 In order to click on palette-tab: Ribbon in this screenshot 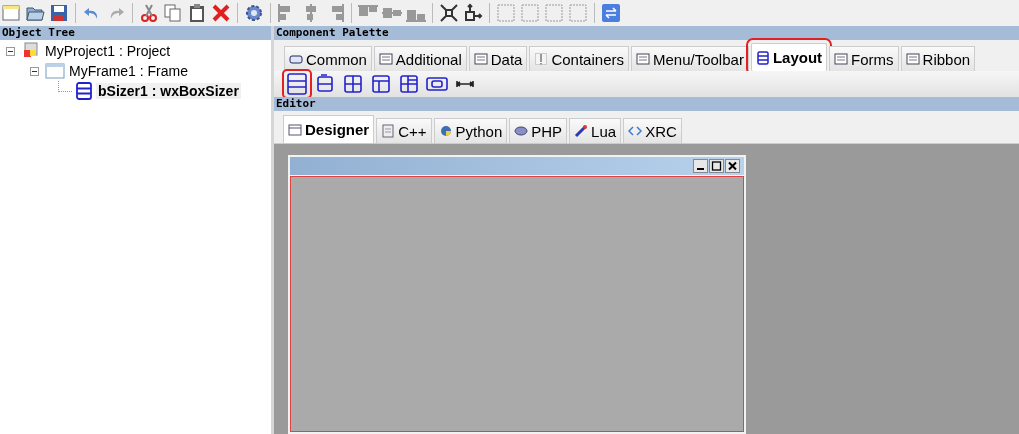, I will do `click(938, 59)`.